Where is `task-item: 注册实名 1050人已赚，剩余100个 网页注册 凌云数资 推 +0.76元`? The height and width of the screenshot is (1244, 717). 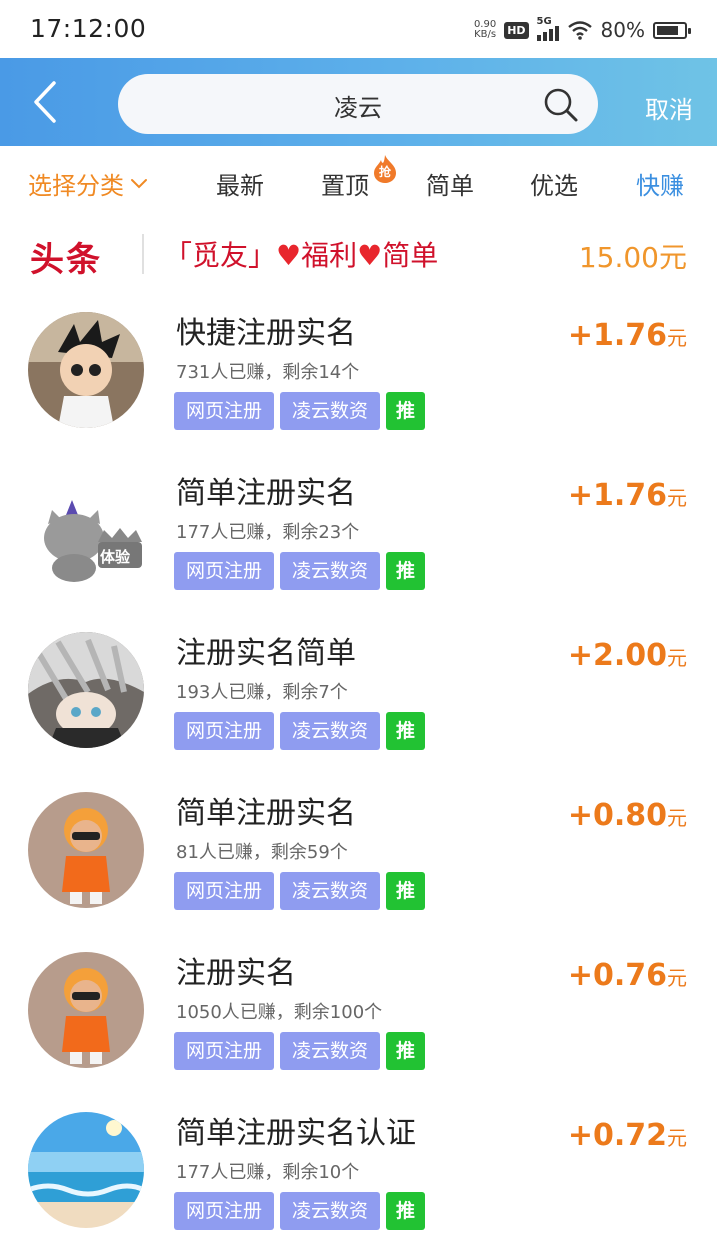
task-item: 注册实名 1050人已赚，剩余100个 网页注册 凌云数资 推 +0.76元 is located at coordinates (358, 1010).